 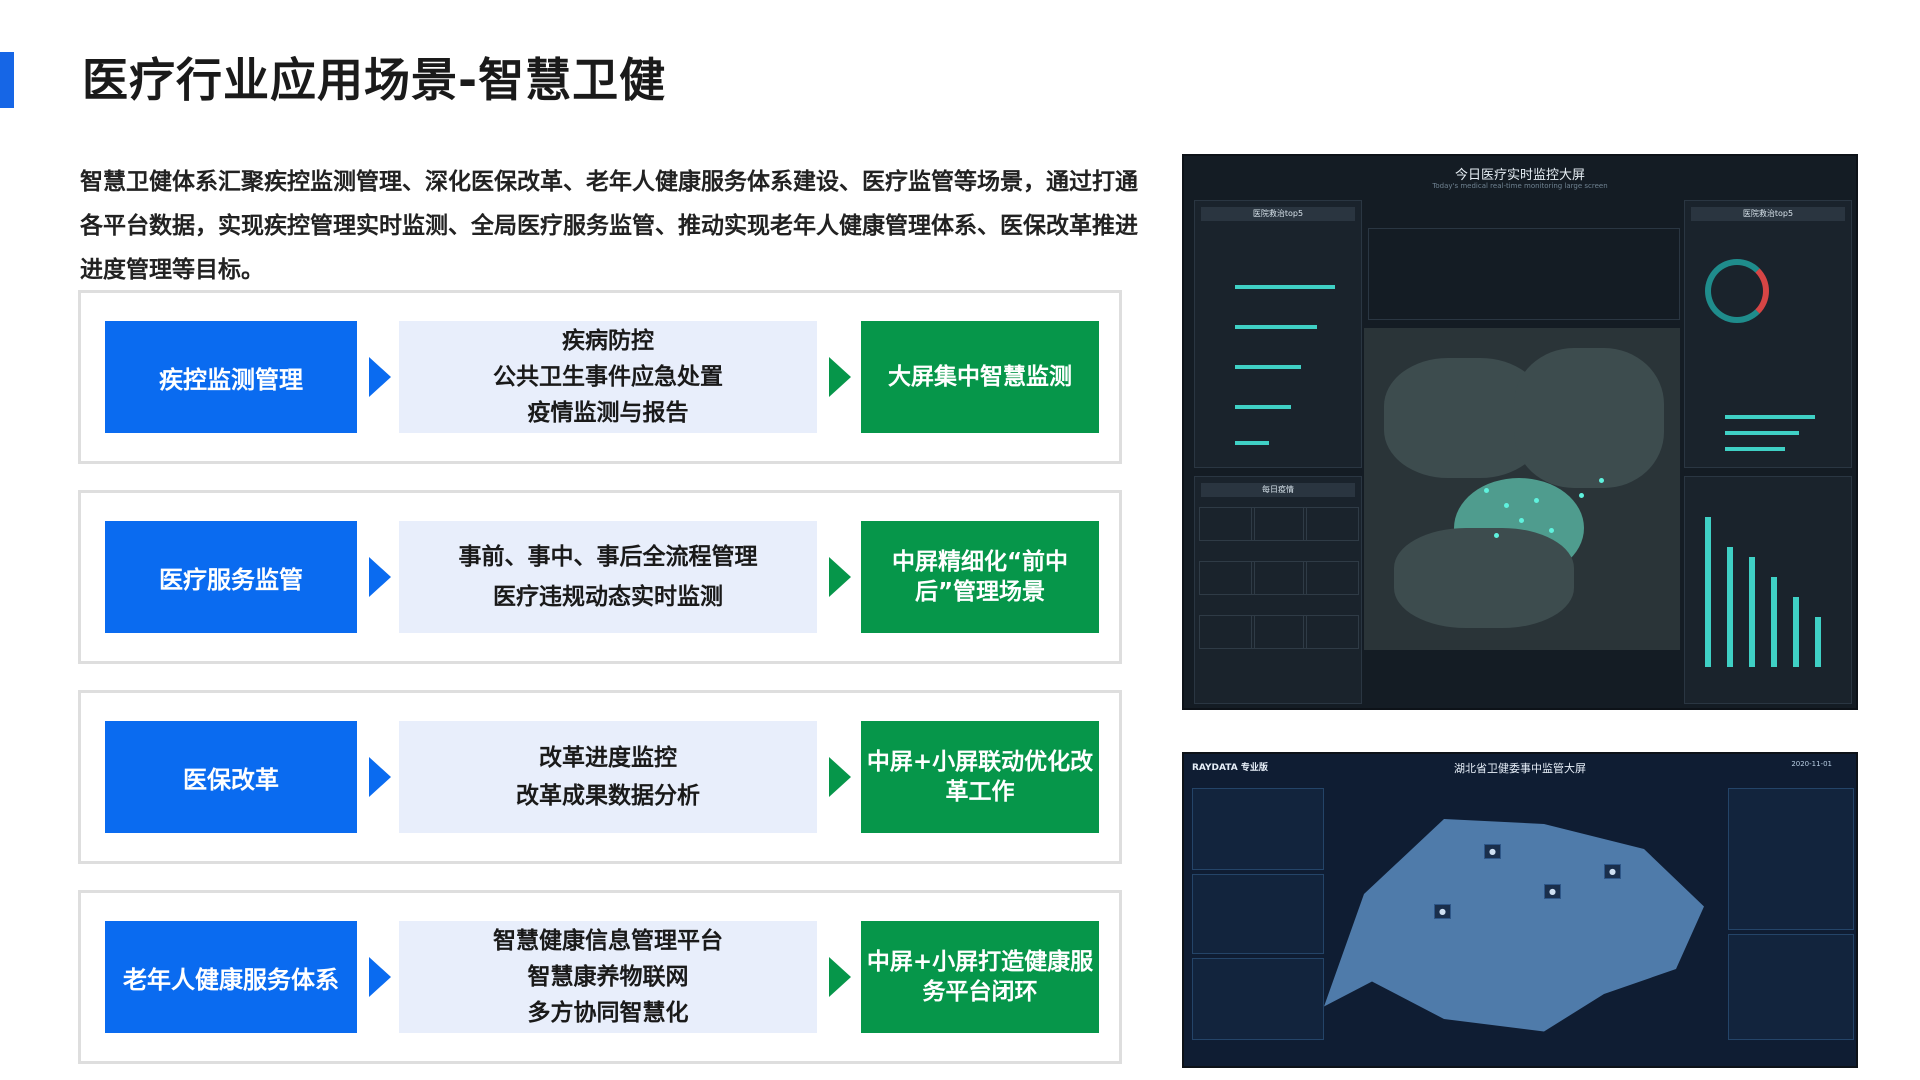 What do you see at coordinates (1258, 999) in the screenshot?
I see `donut-panel` at bounding box center [1258, 999].